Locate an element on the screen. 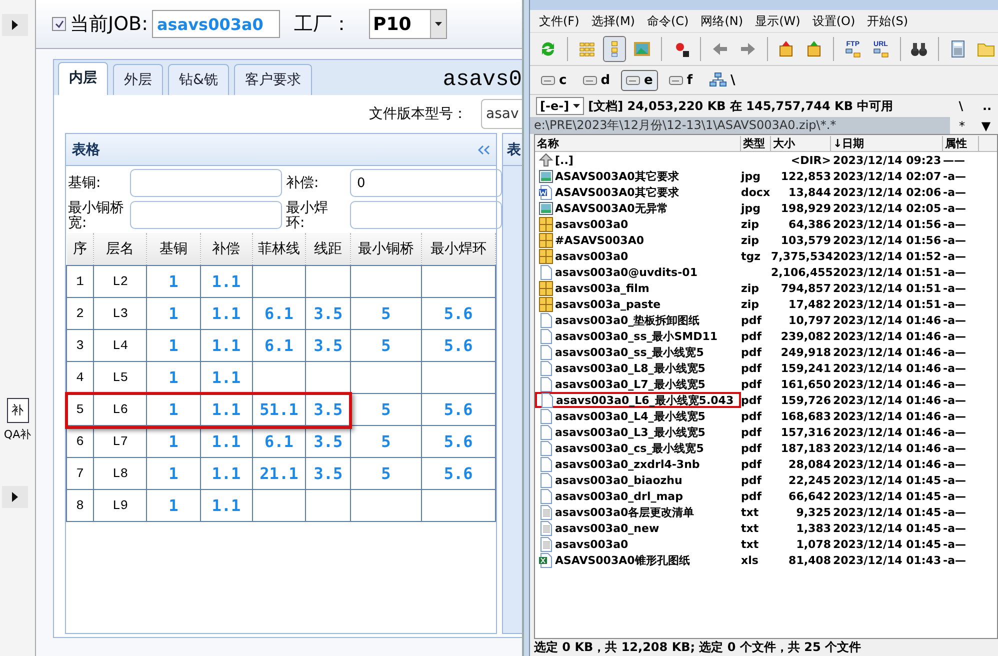  job-field: asavs003a0 is located at coordinates (216, 24).